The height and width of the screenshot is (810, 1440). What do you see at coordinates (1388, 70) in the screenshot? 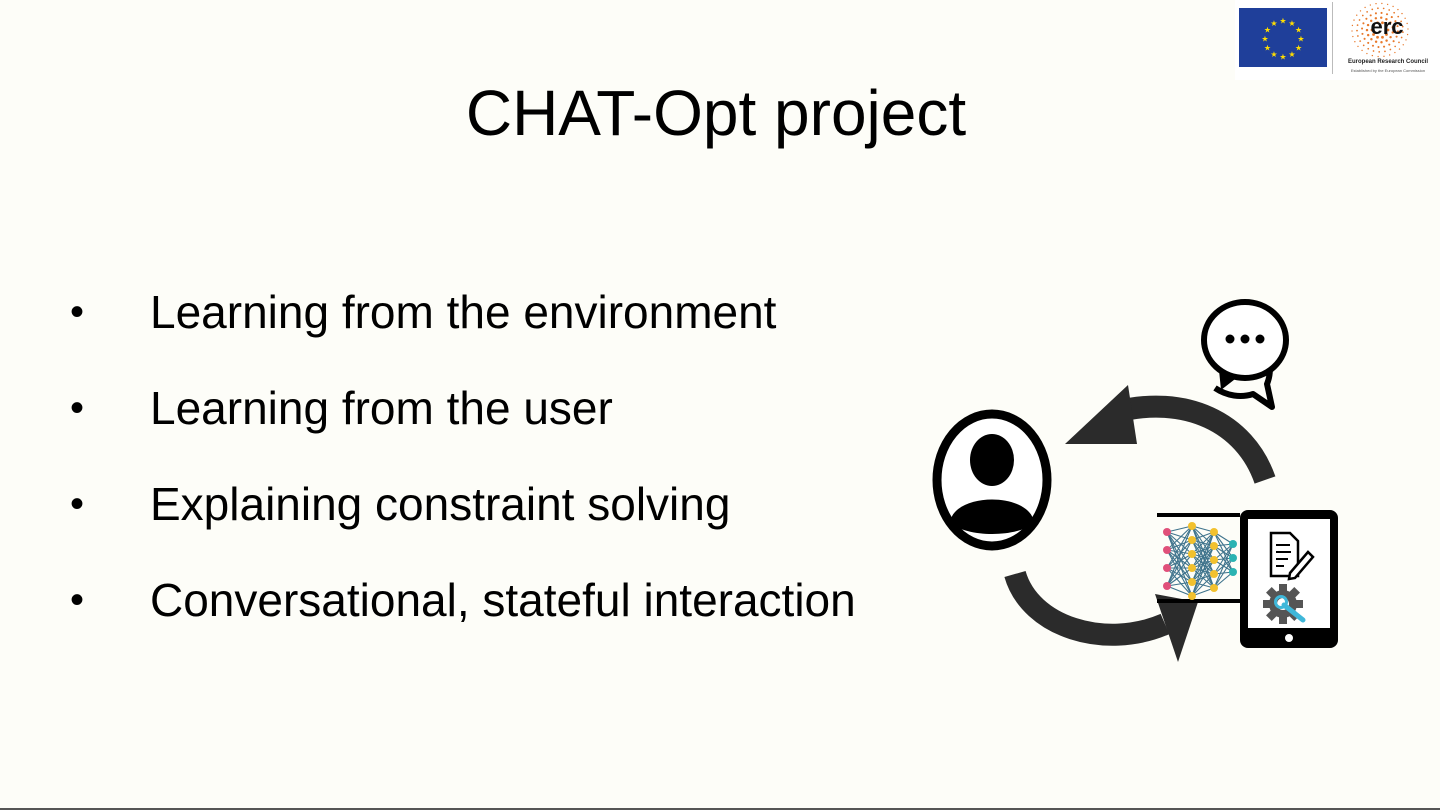
I see `erc-subtitle: Established by the European Commission` at bounding box center [1388, 70].